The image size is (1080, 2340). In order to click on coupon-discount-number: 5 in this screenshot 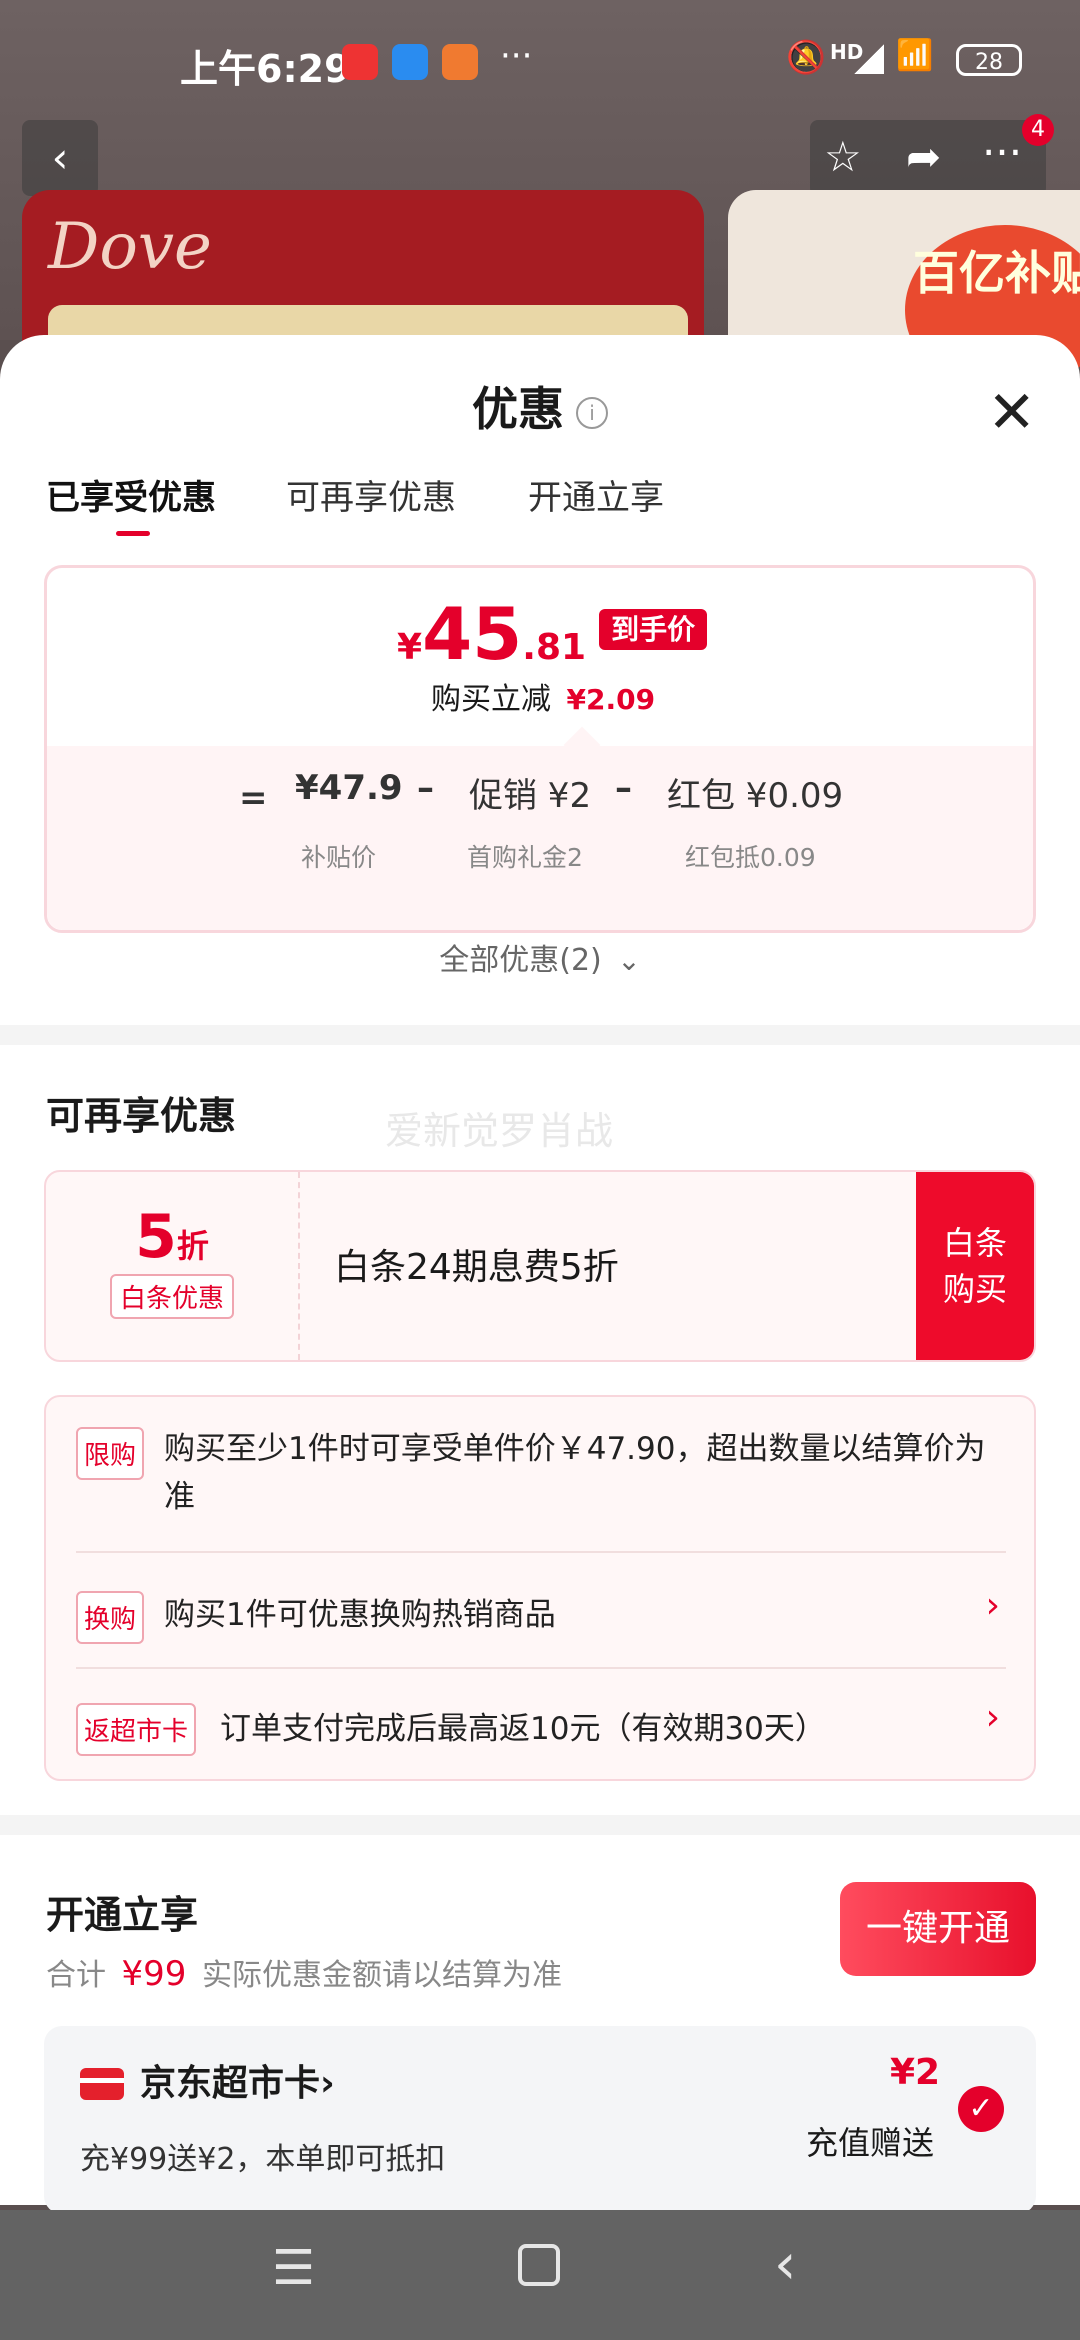, I will do `click(156, 1237)`.